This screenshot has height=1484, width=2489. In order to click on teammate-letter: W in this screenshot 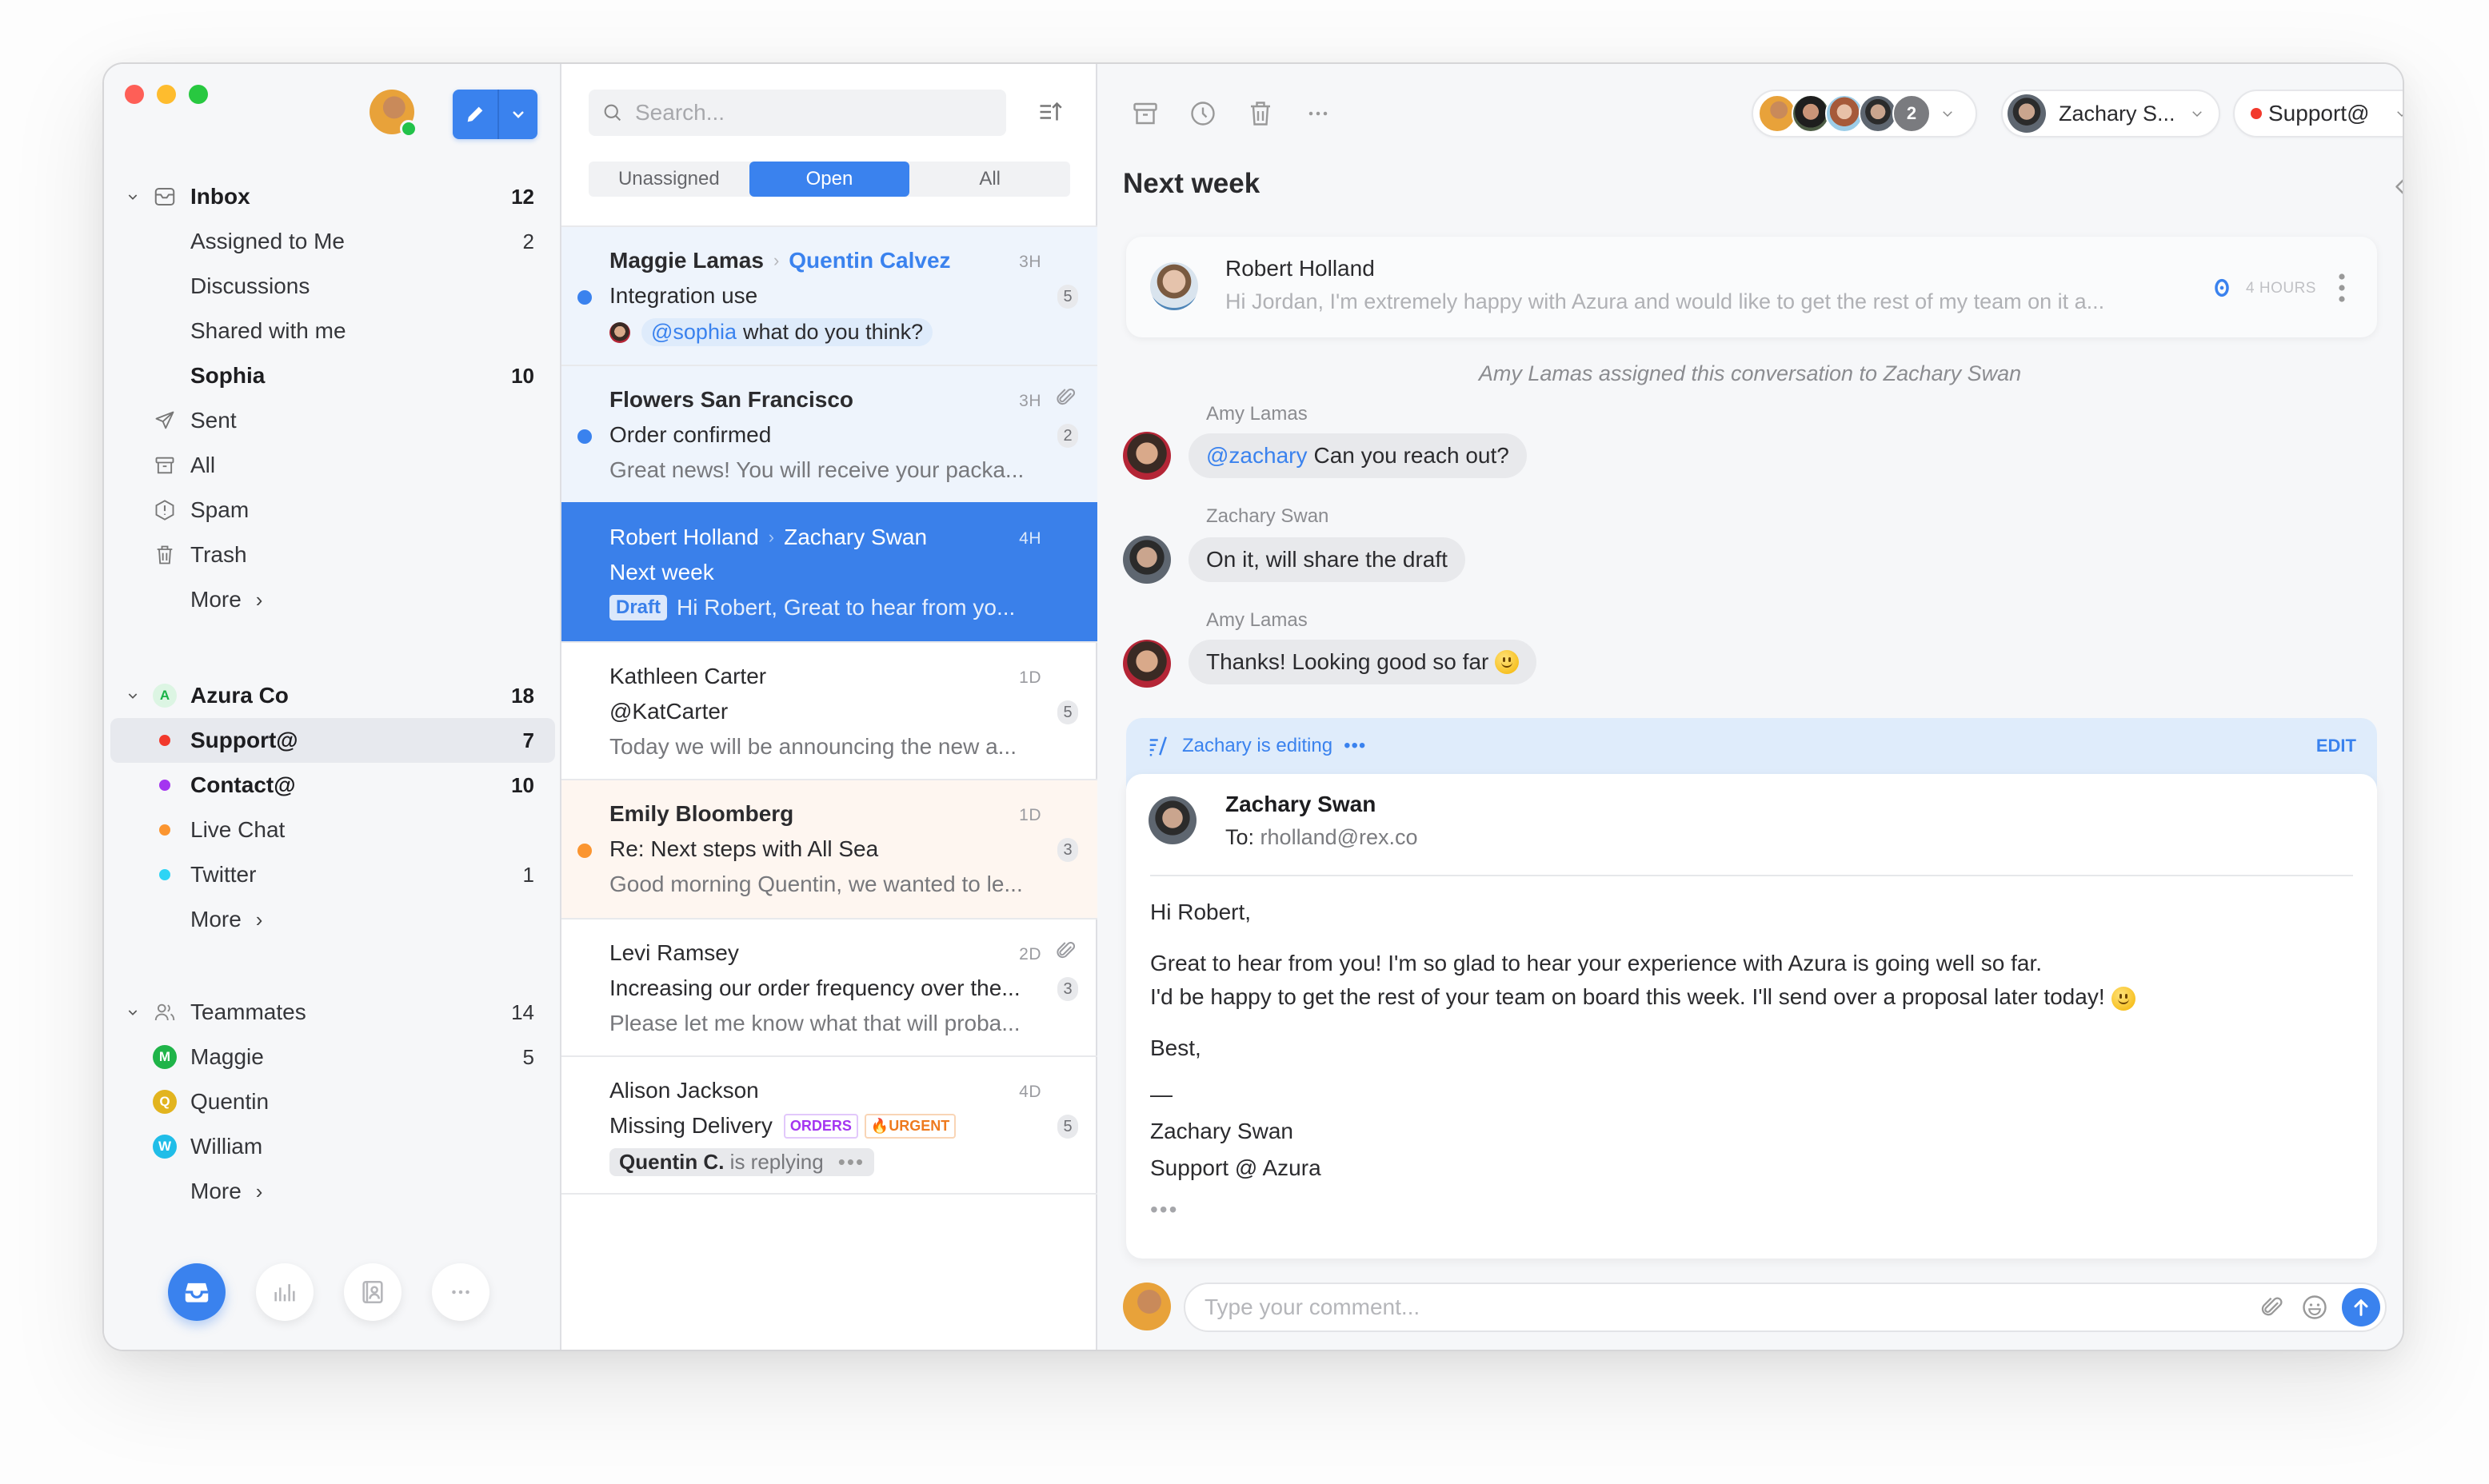, I will do `click(165, 1147)`.